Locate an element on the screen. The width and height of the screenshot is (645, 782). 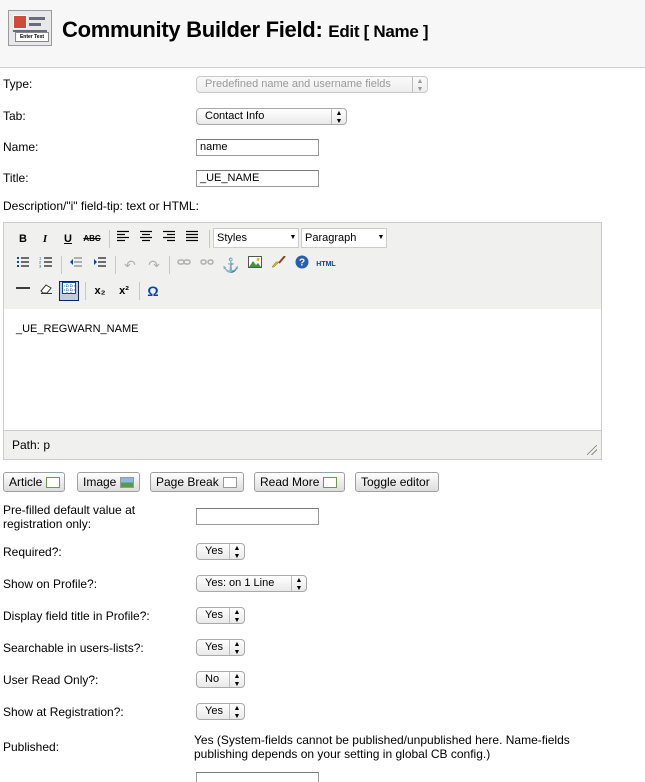
subscript-icon: x₂ is located at coordinates (100, 291).